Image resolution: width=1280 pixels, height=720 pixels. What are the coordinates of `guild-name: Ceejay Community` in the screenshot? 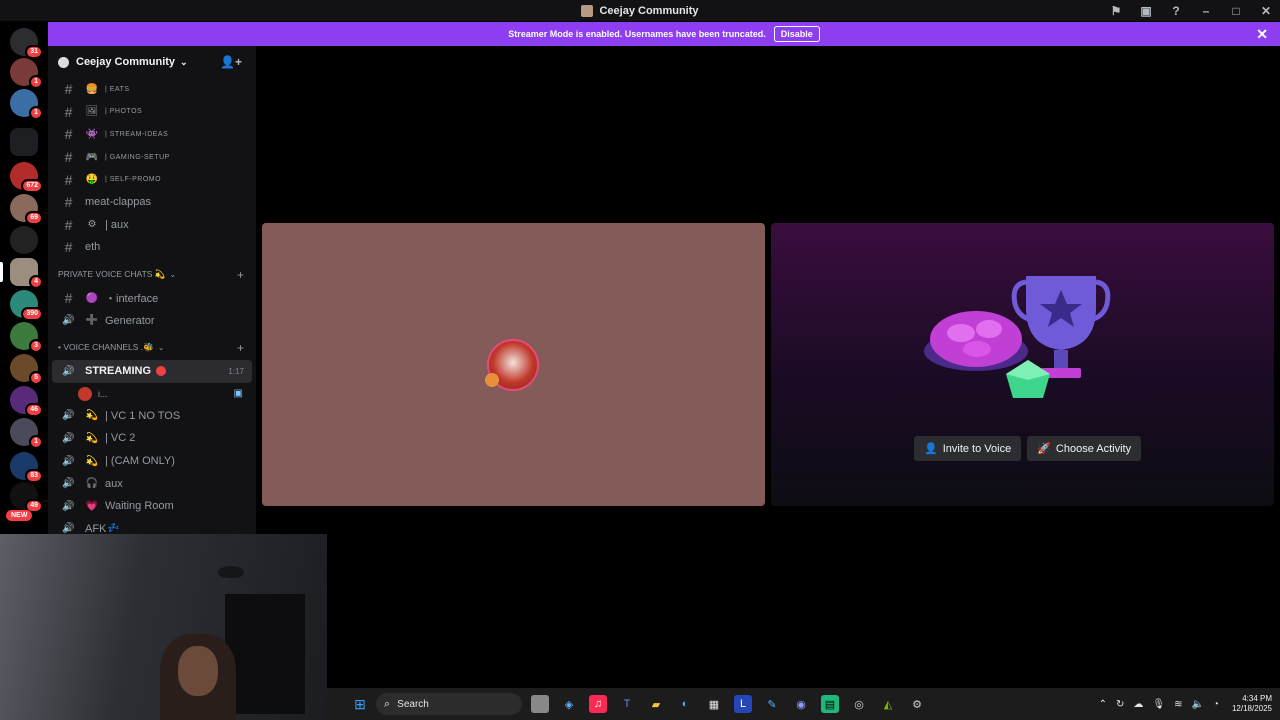 It's located at (126, 62).